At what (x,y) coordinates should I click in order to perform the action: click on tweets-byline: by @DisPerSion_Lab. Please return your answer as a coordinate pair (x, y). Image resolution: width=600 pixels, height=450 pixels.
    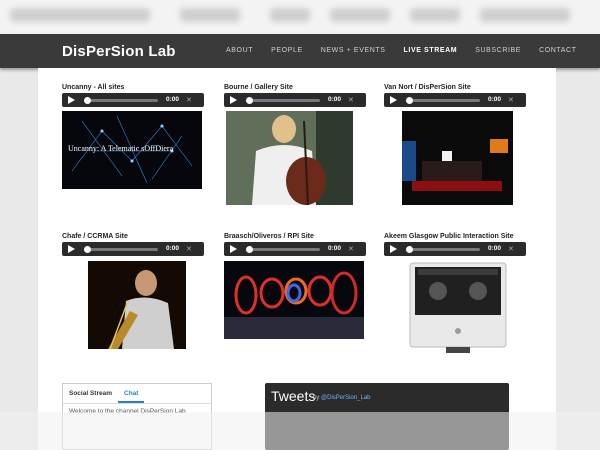
    Looking at the image, I should click on (341, 398).